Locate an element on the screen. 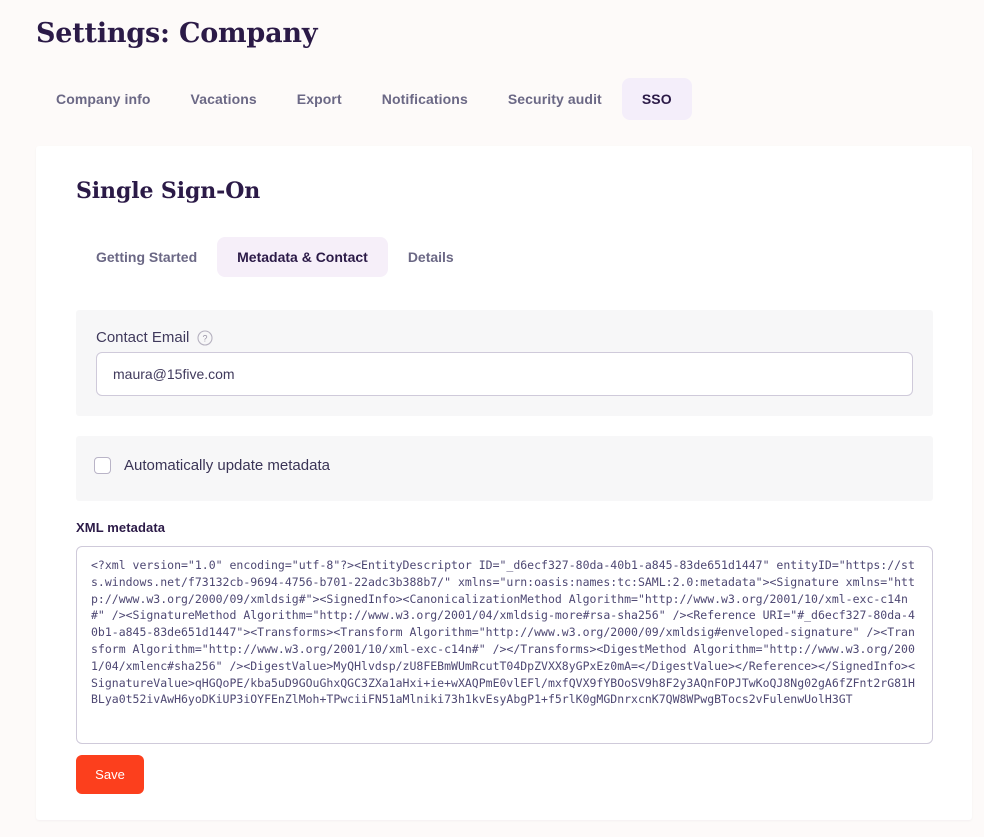 This screenshot has width=984, height=837. auto-update-metadata-label: Automatically update metadata is located at coordinates (227, 465).